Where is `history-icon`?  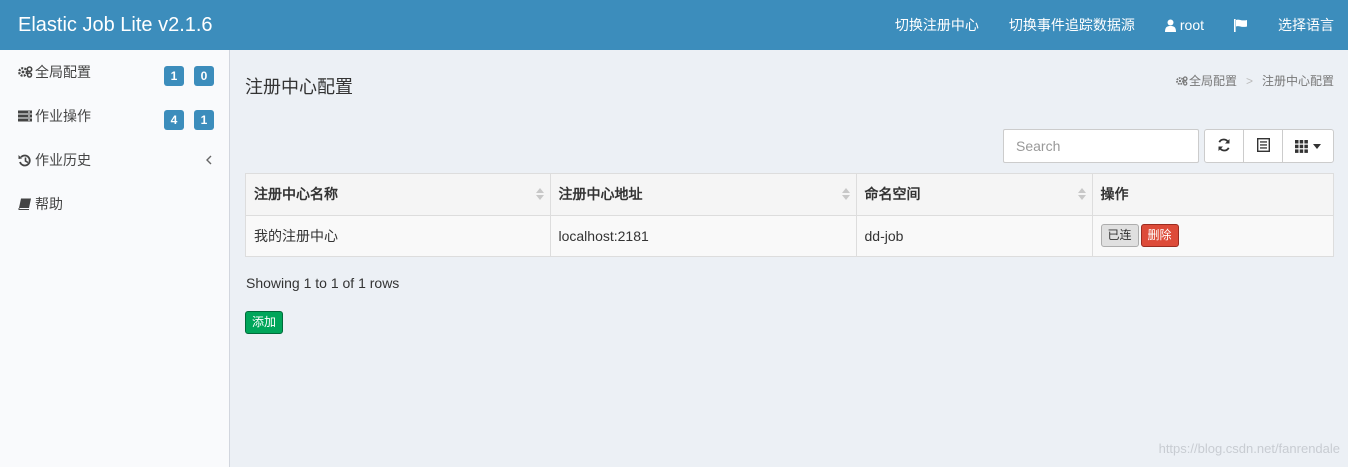
history-icon is located at coordinates (26, 160).